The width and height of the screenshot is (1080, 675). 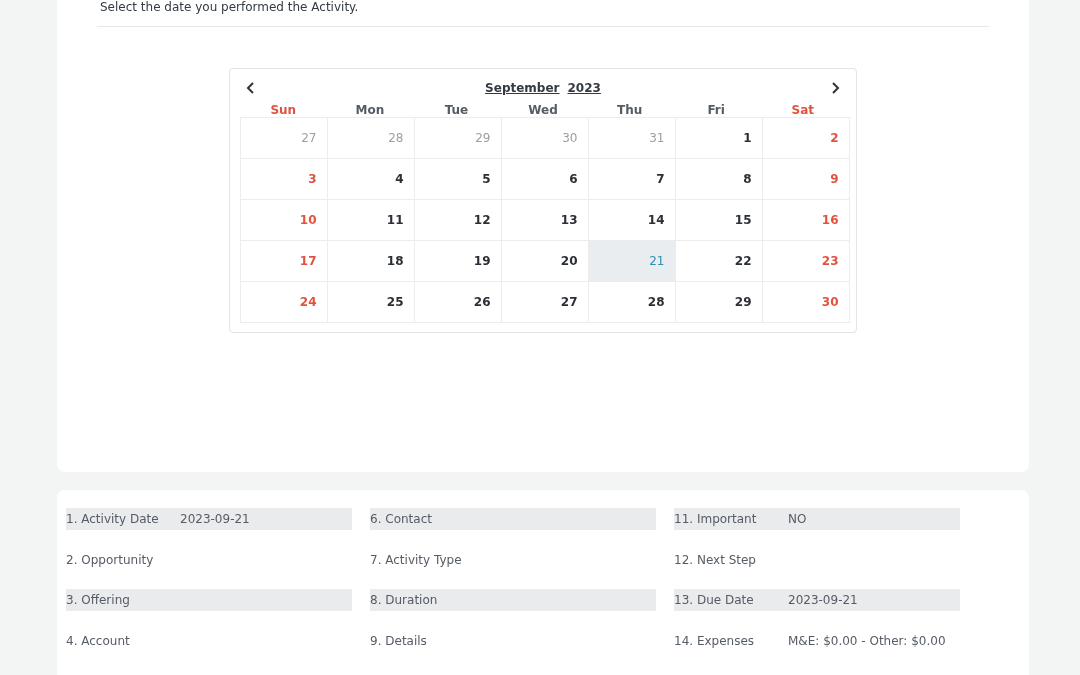 What do you see at coordinates (229, 7) in the screenshot?
I see `instruction-text: Select the date you performed the Activity.` at bounding box center [229, 7].